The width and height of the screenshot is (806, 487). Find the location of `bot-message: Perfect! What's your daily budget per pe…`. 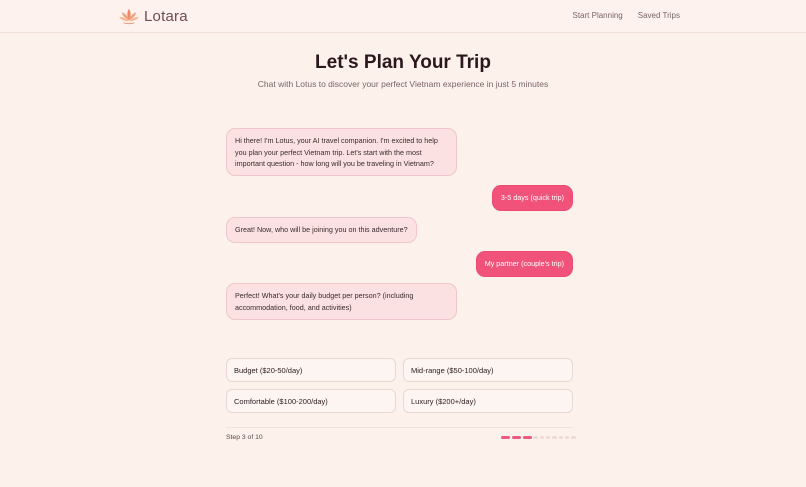

bot-message: Perfect! What's your daily budget per pe… is located at coordinates (341, 301).